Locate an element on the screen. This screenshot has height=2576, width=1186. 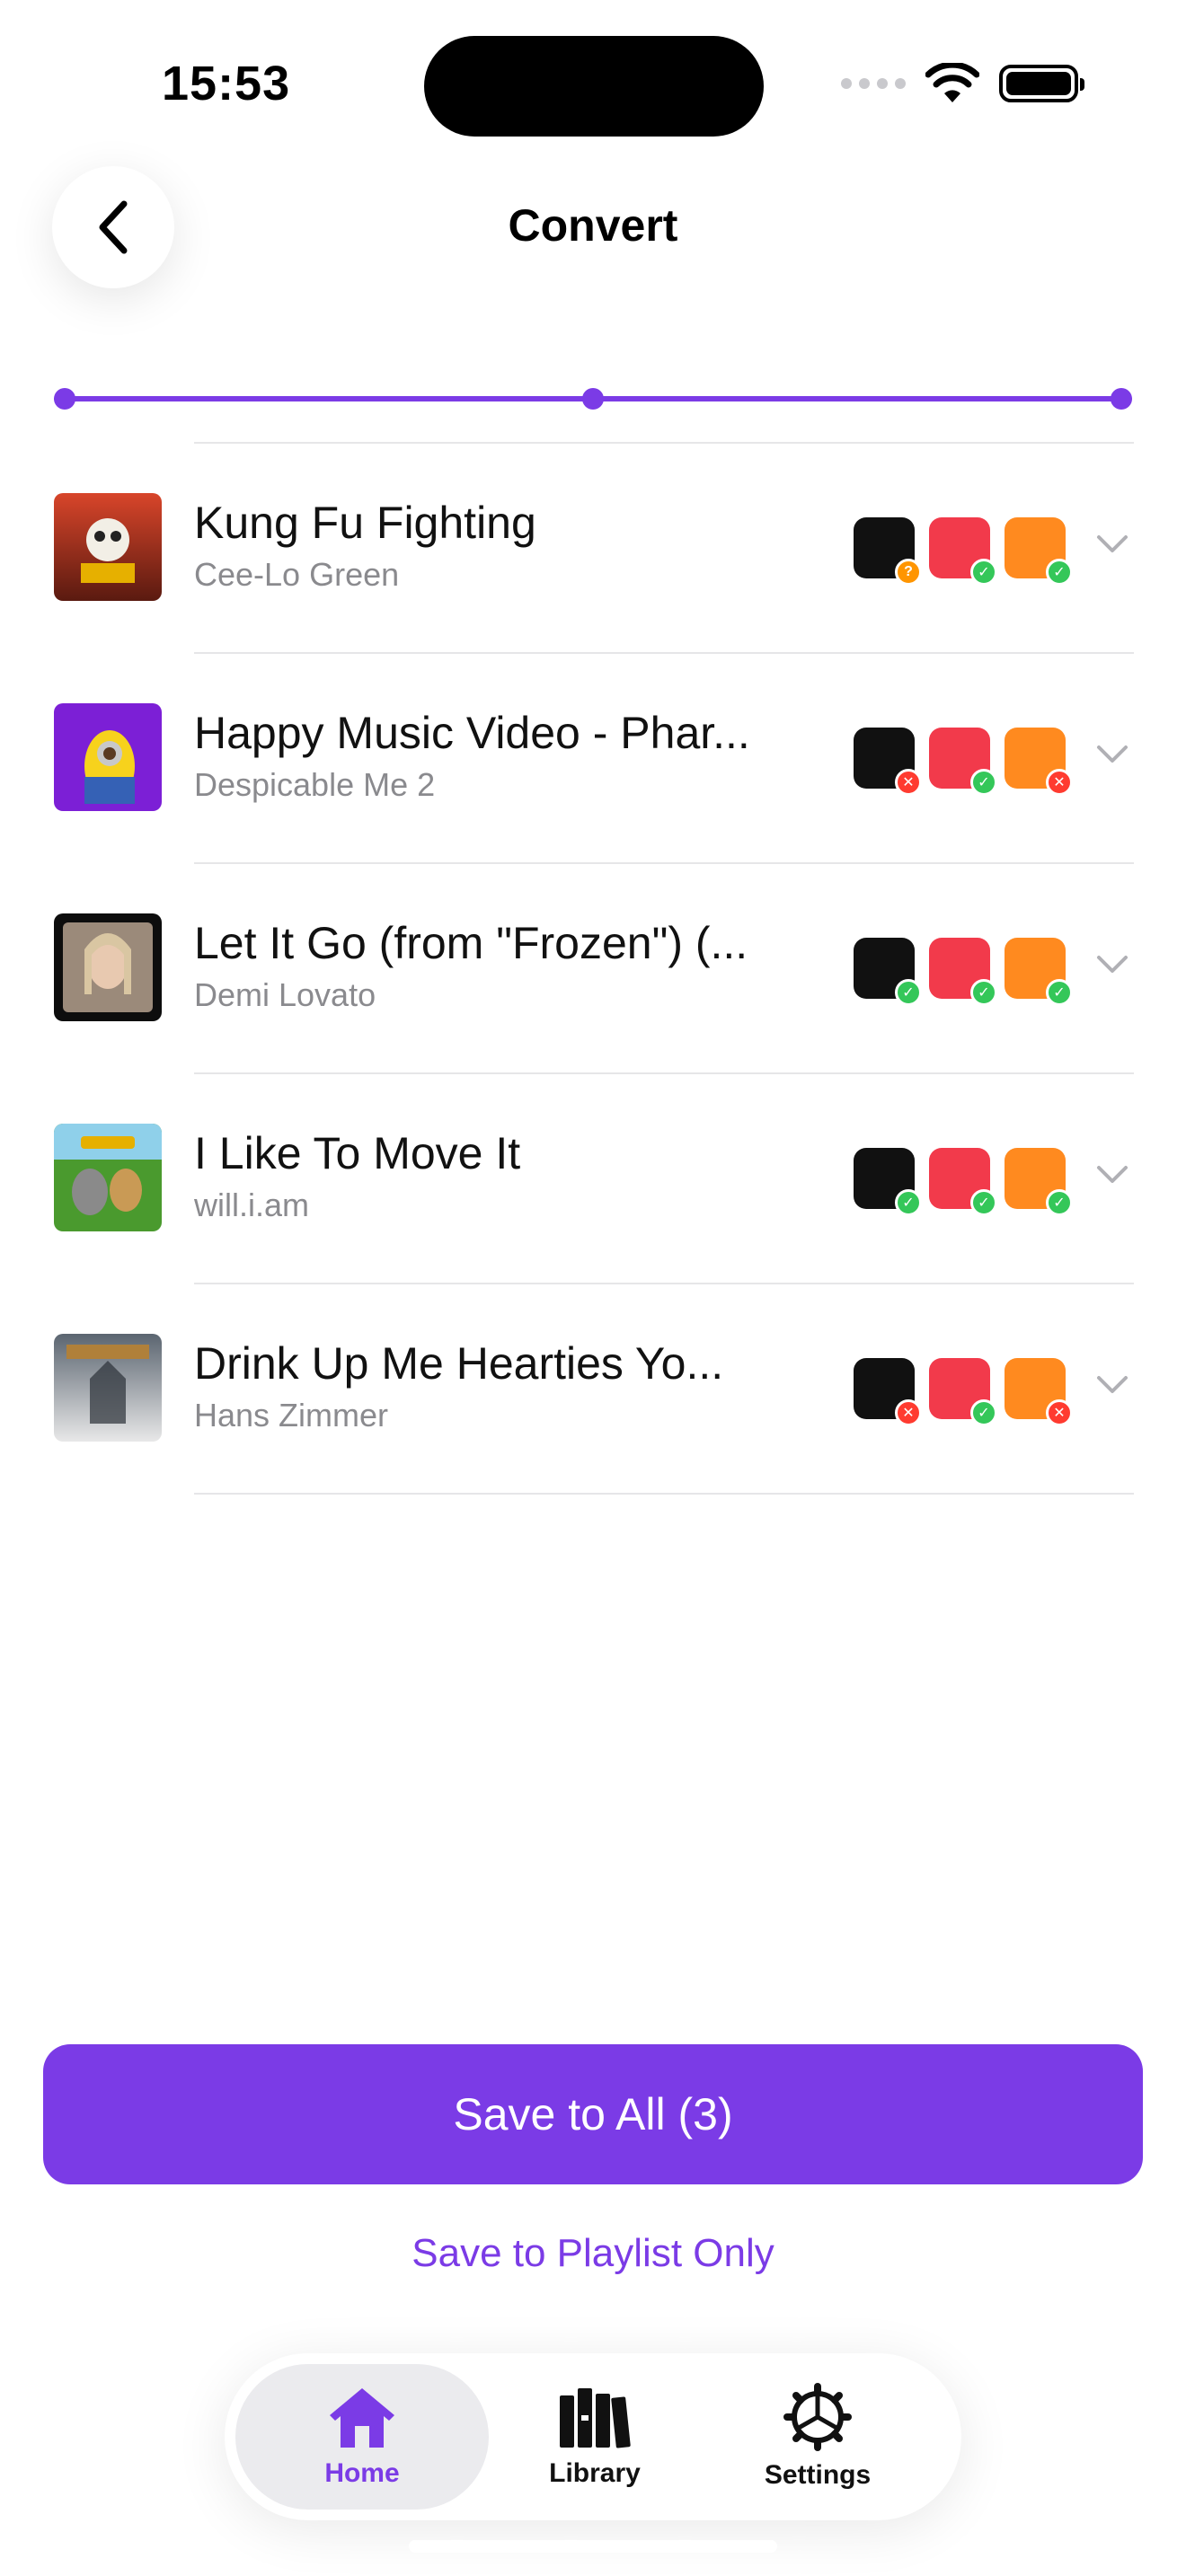
tab-home: Home is located at coordinates (362, 2437).